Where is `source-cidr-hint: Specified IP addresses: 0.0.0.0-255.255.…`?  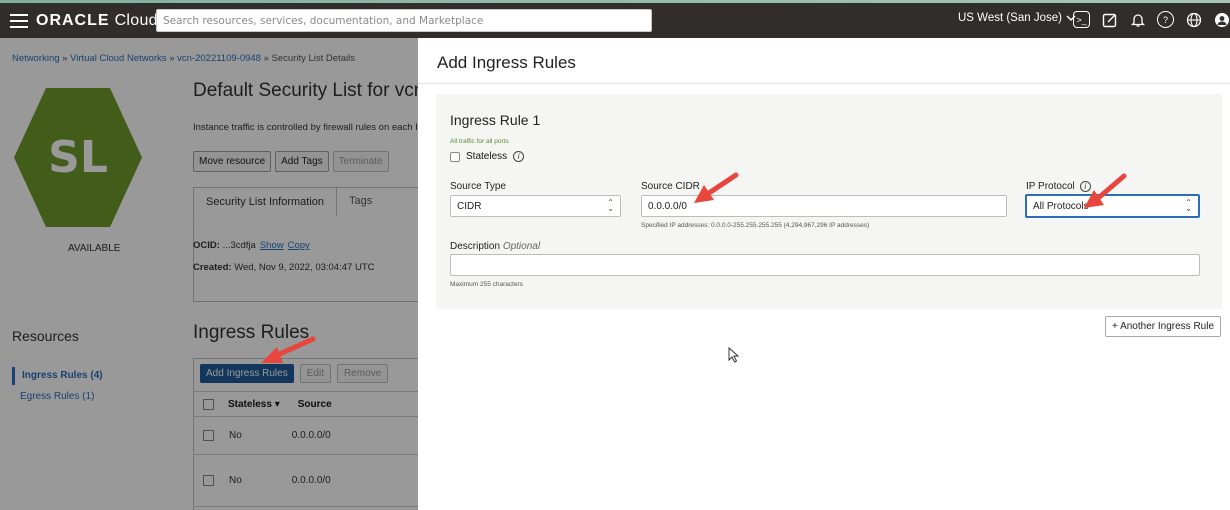
source-cidr-hint: Specified IP addresses: 0.0.0.0-255.255.… is located at coordinates (755, 225).